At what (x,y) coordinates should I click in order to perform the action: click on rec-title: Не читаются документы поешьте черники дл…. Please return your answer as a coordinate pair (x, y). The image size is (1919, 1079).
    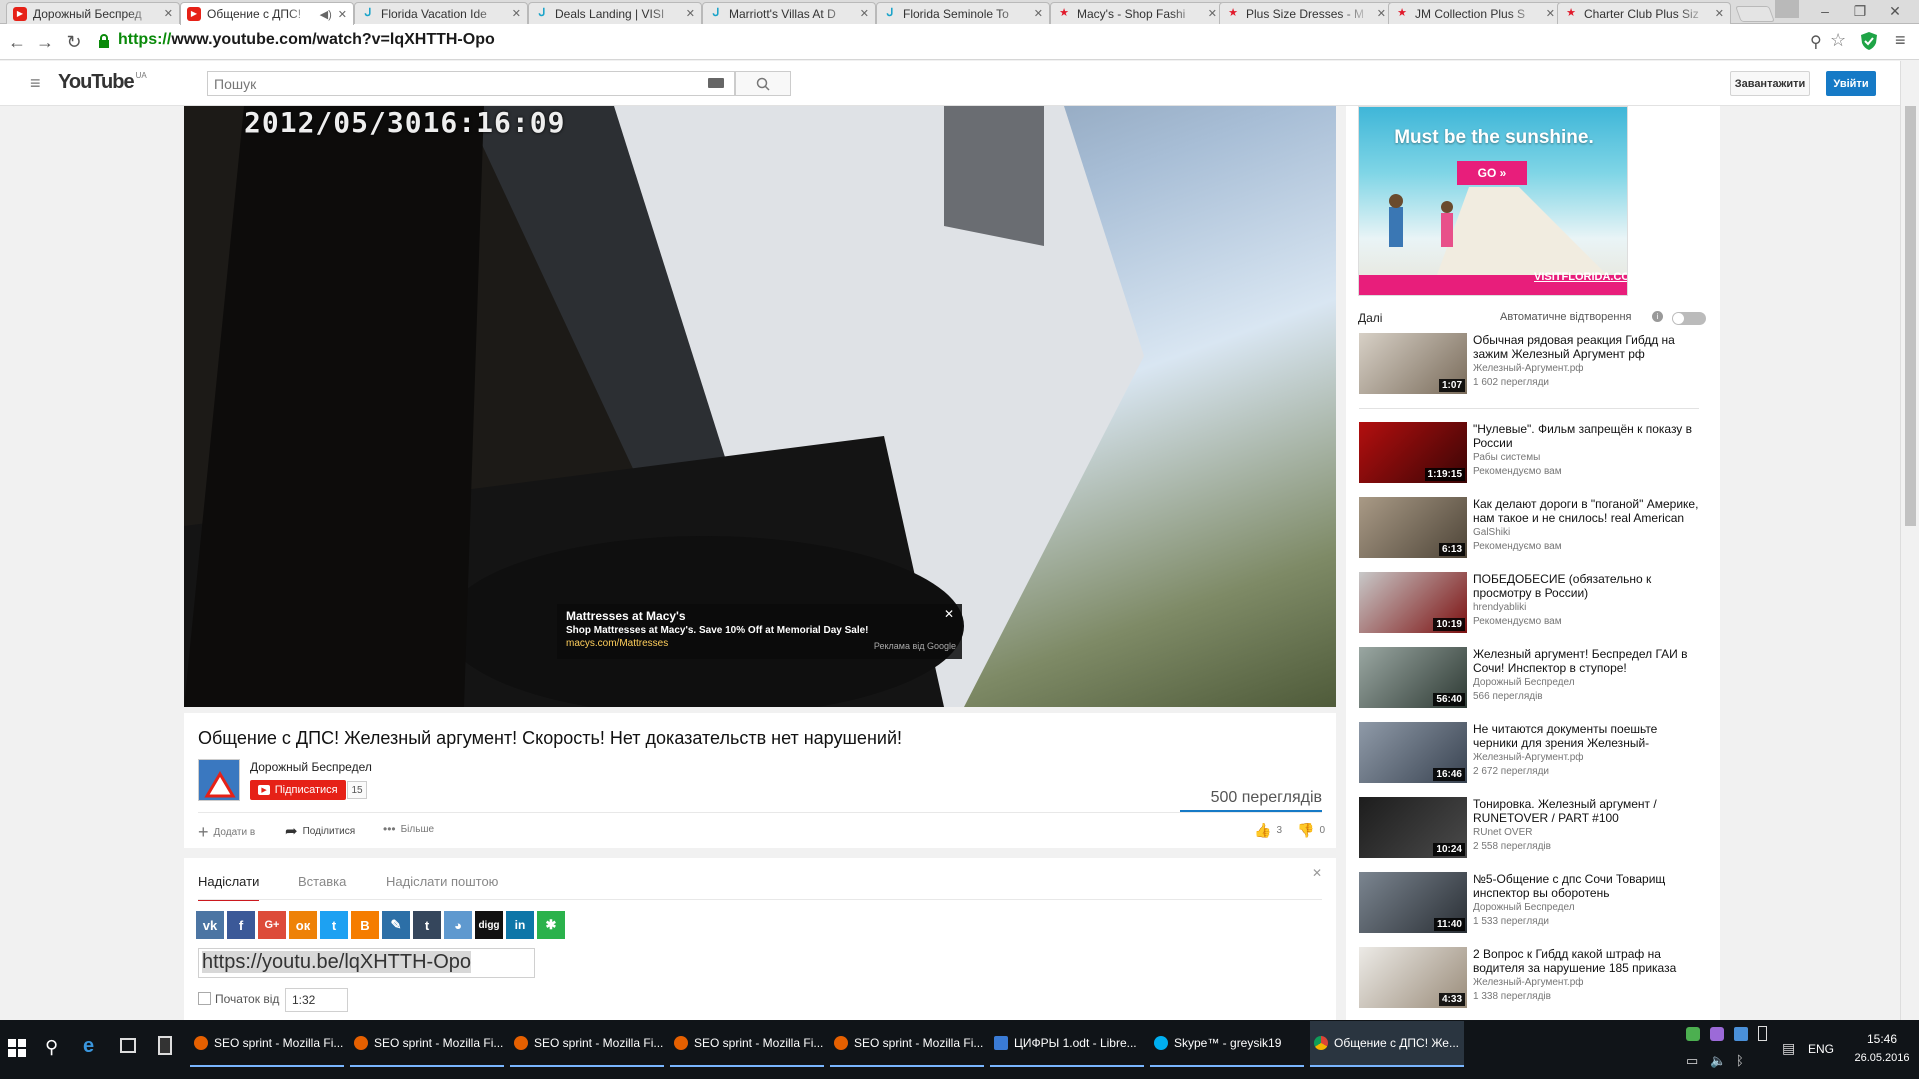
    Looking at the image, I should click on (1588, 736).